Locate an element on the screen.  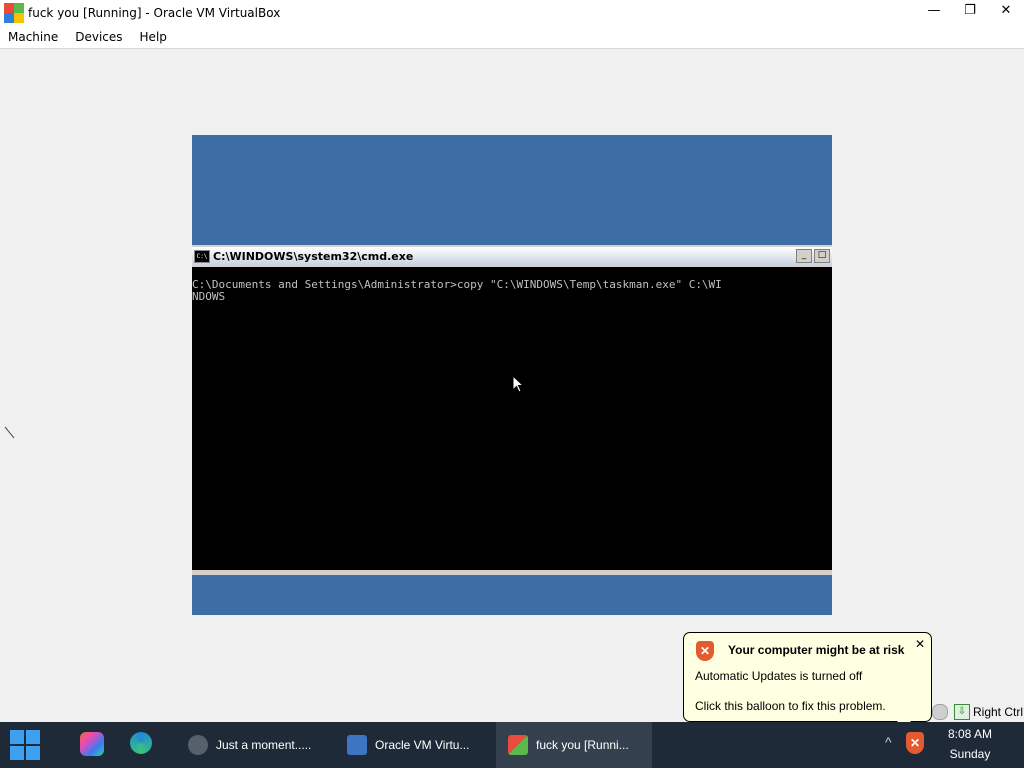
cmd-title: C:\WINDOWS\system32\cmd.exe is located at coordinates (313, 256).